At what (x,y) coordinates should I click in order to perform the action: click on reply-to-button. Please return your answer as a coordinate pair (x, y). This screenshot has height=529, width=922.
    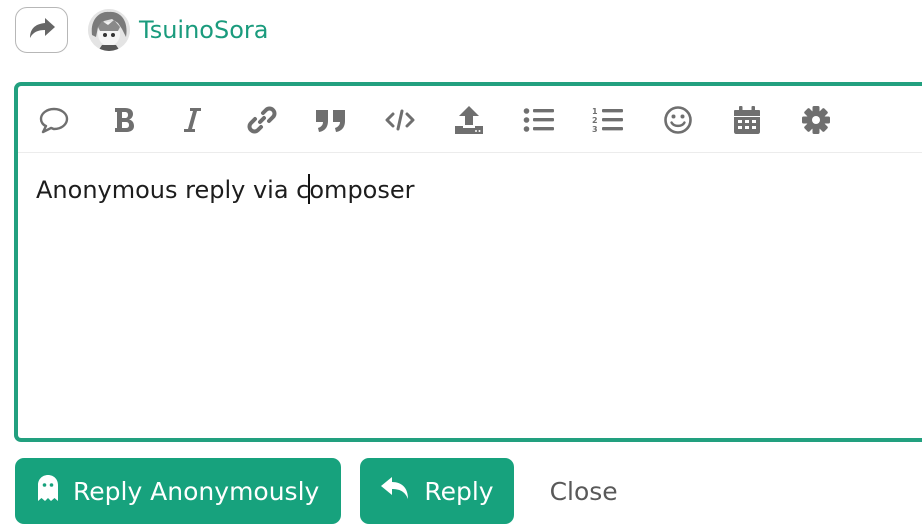
    Looking at the image, I should click on (41, 30).